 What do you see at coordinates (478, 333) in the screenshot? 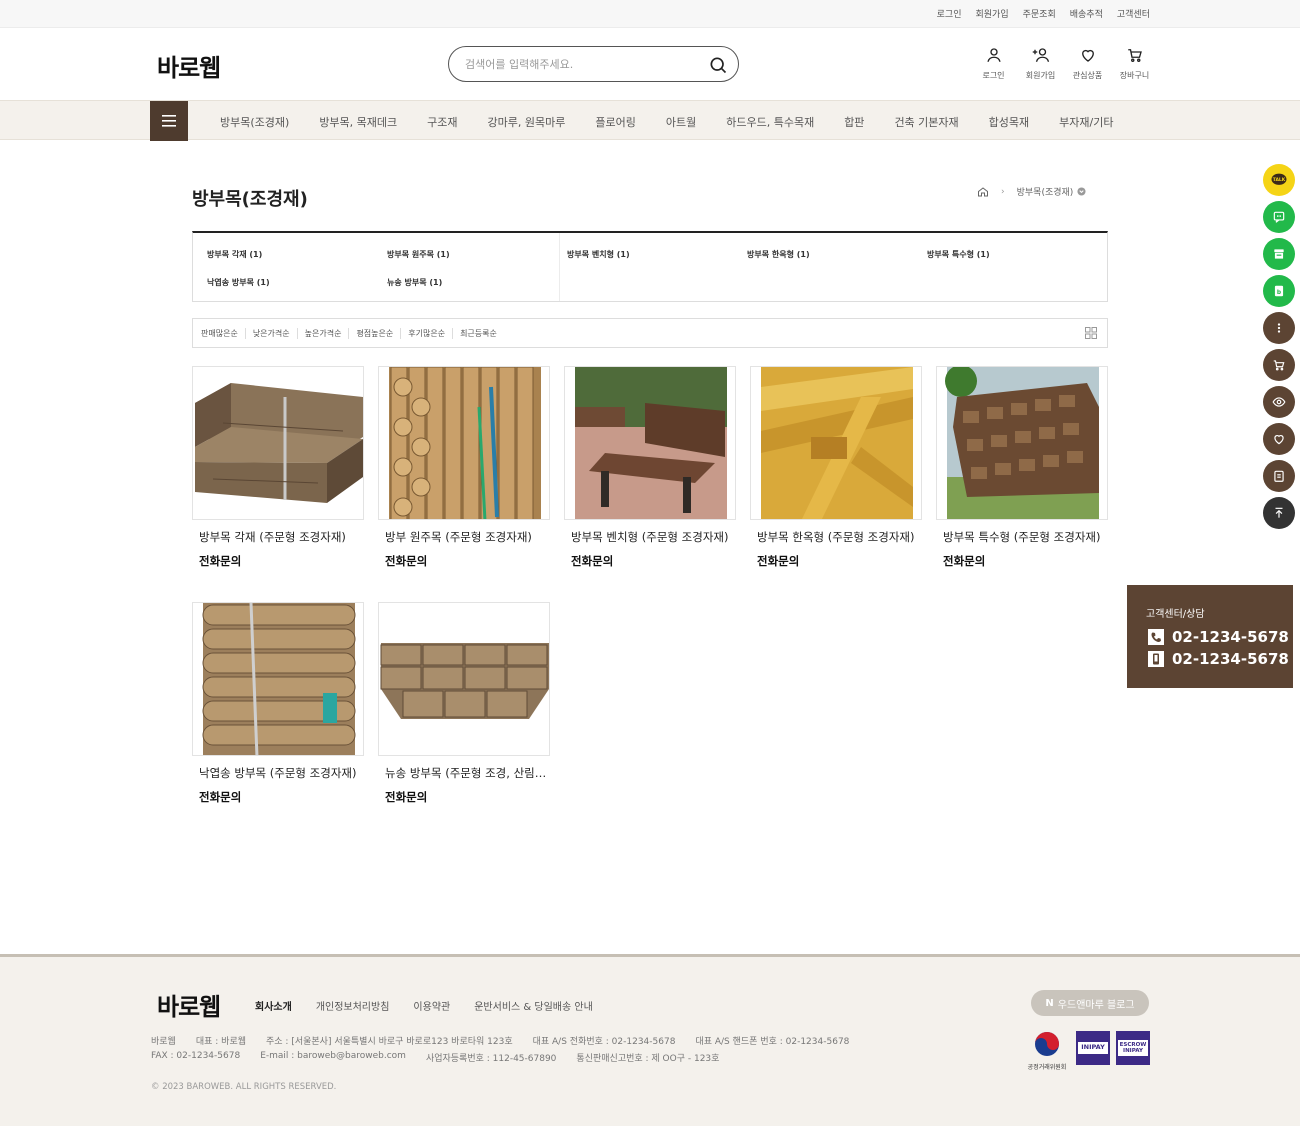
I see `sort-option: 최근등록순` at bounding box center [478, 333].